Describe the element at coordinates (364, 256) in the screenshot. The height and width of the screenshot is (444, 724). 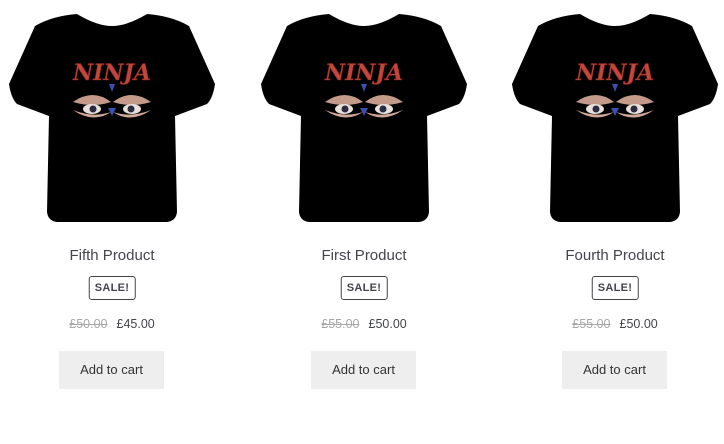
I see `product-title: First Product` at that location.